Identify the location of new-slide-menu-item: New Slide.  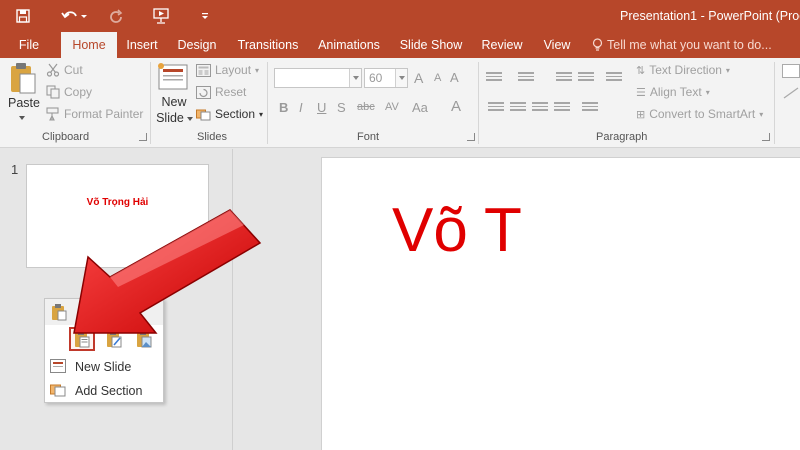
(104, 367).